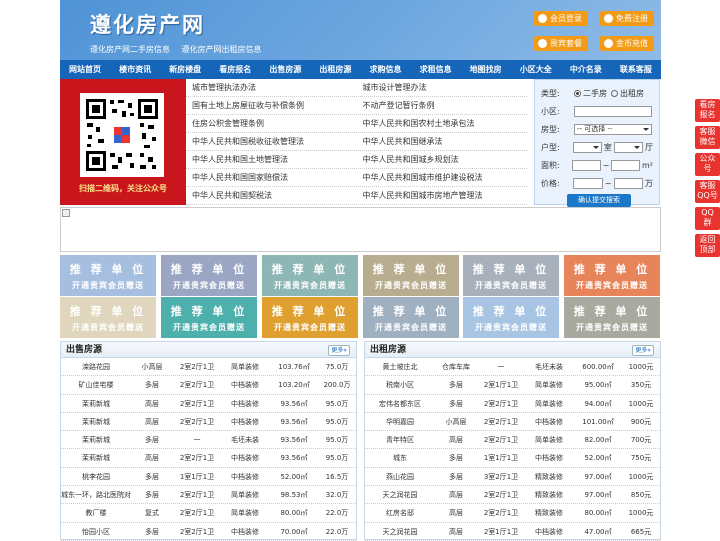 The width and height of the screenshot is (720, 541). I want to click on policy-link: 不动产登记暂行条例, so click(442, 105).